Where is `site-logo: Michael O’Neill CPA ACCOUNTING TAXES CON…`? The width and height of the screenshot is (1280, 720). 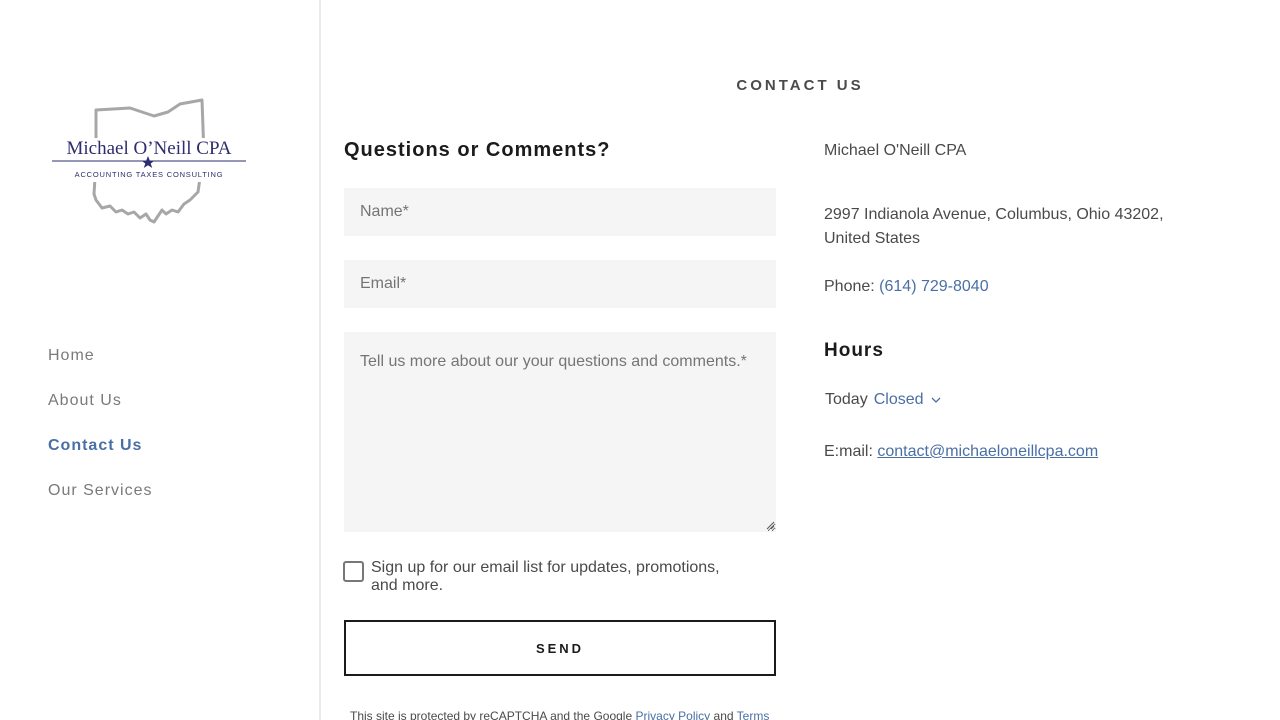
site-logo: Michael O’Neill CPA ACCOUNTING TAXES CON… is located at coordinates (150, 162).